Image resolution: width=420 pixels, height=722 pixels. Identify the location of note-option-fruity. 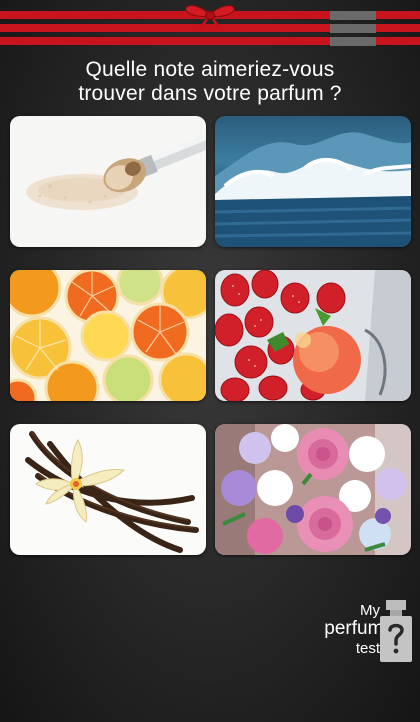
(313, 335).